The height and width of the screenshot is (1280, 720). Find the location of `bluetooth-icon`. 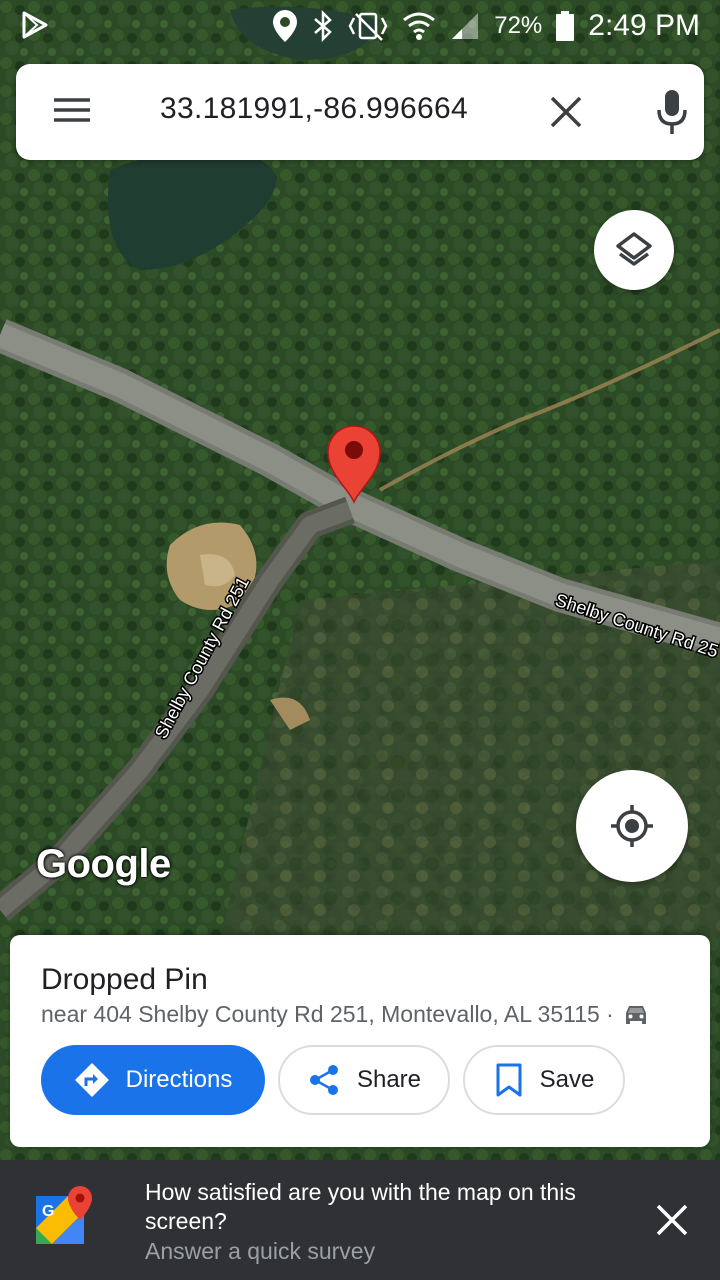

bluetooth-icon is located at coordinates (323, 26).